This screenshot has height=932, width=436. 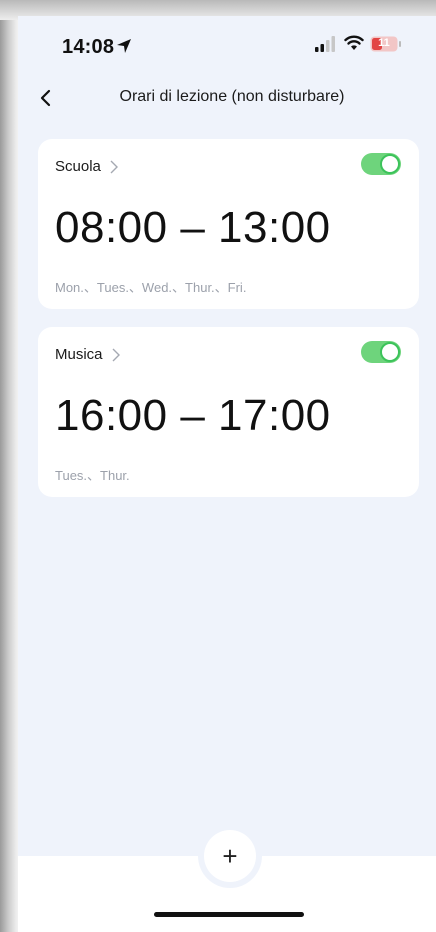 I want to click on schedule-name: Scuola, so click(x=78, y=166).